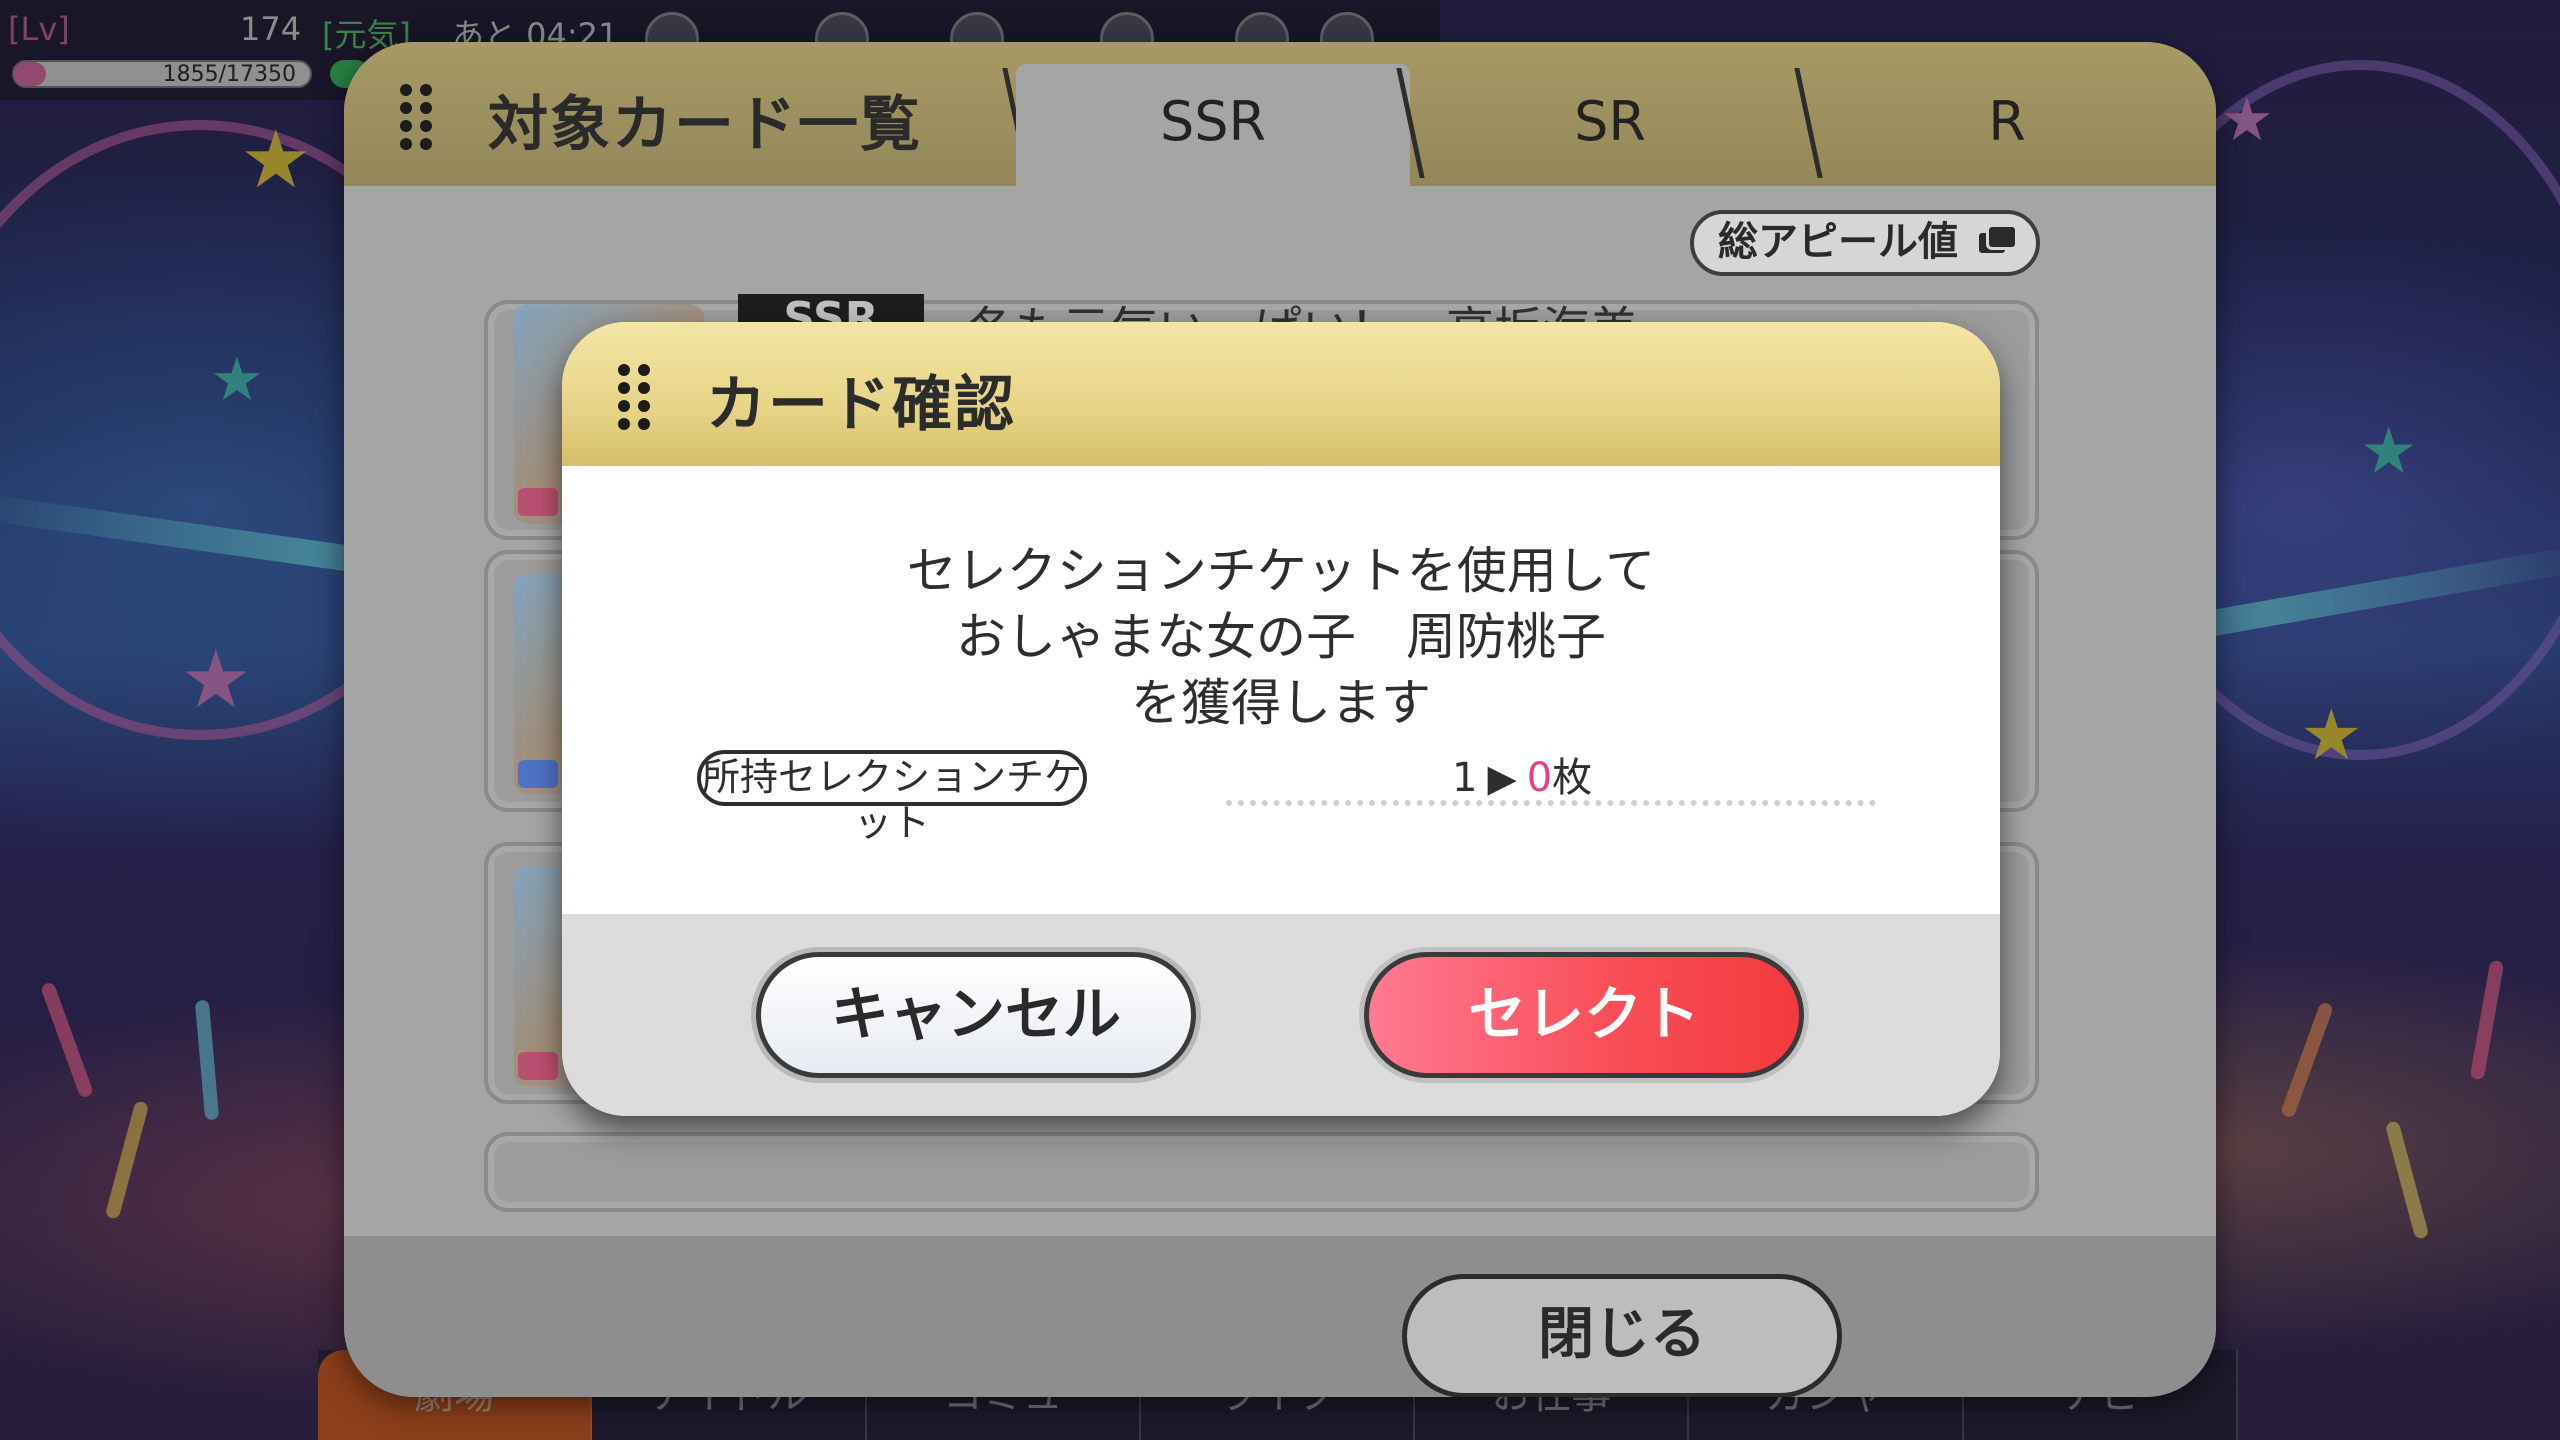 The height and width of the screenshot is (1440, 2560). Describe the element at coordinates (1502, 778) in the screenshot. I see `arrow-right-icon: ▶` at that location.